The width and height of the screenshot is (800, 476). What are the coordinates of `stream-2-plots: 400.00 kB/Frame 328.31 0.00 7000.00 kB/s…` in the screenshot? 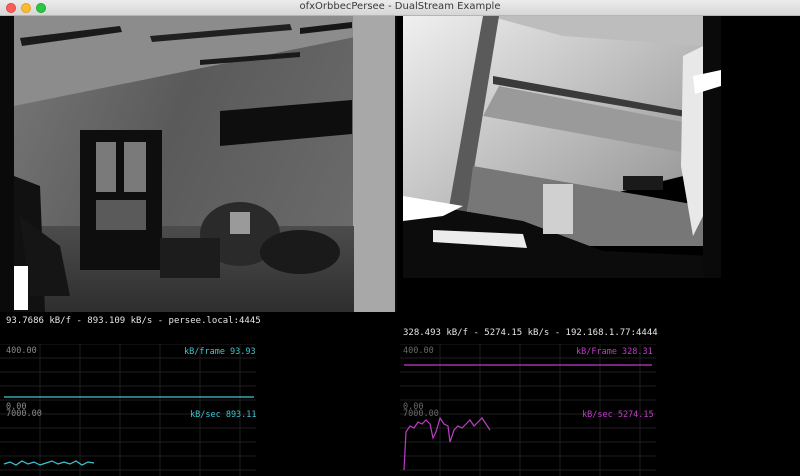 It's located at (528, 410).